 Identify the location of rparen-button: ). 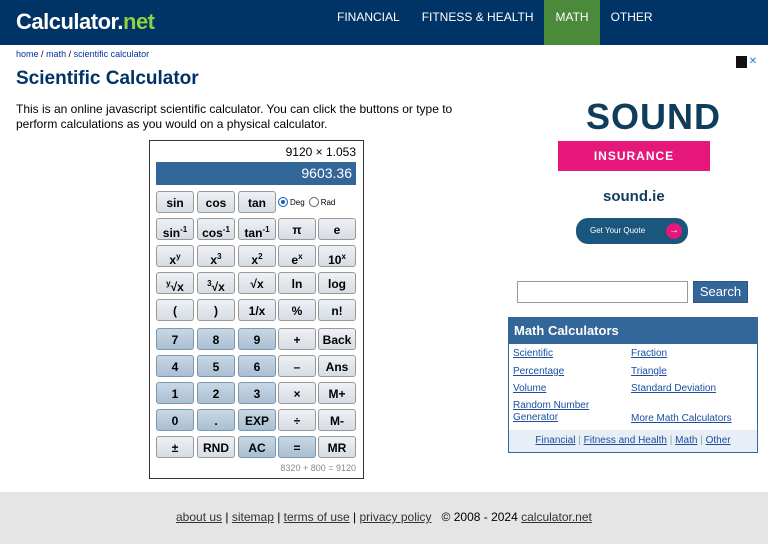
(216, 310).